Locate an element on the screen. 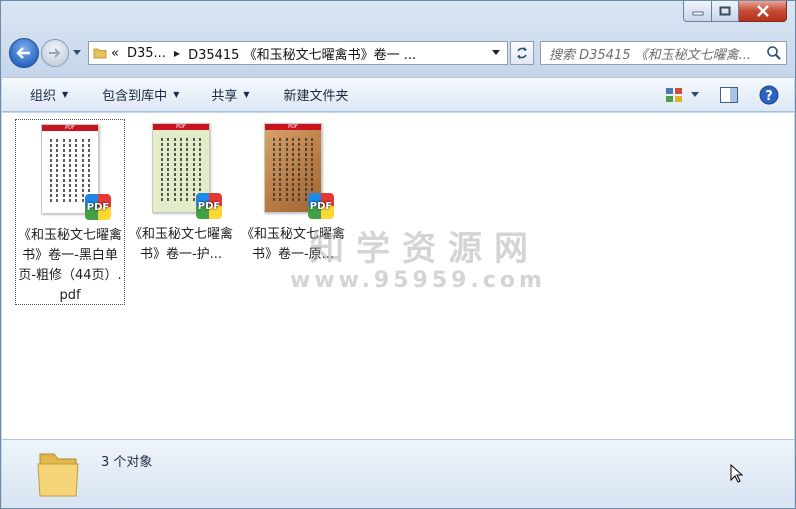  maximize-icon is located at coordinates (725, 11).